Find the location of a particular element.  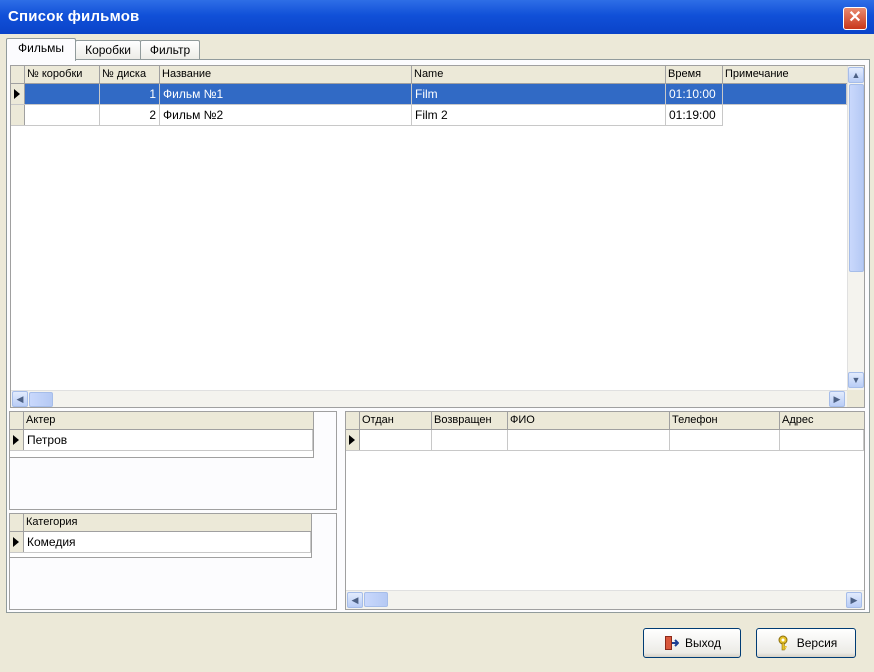

table-row: 1 Фильм №1 Film 01:10:00 is located at coordinates (429, 94).